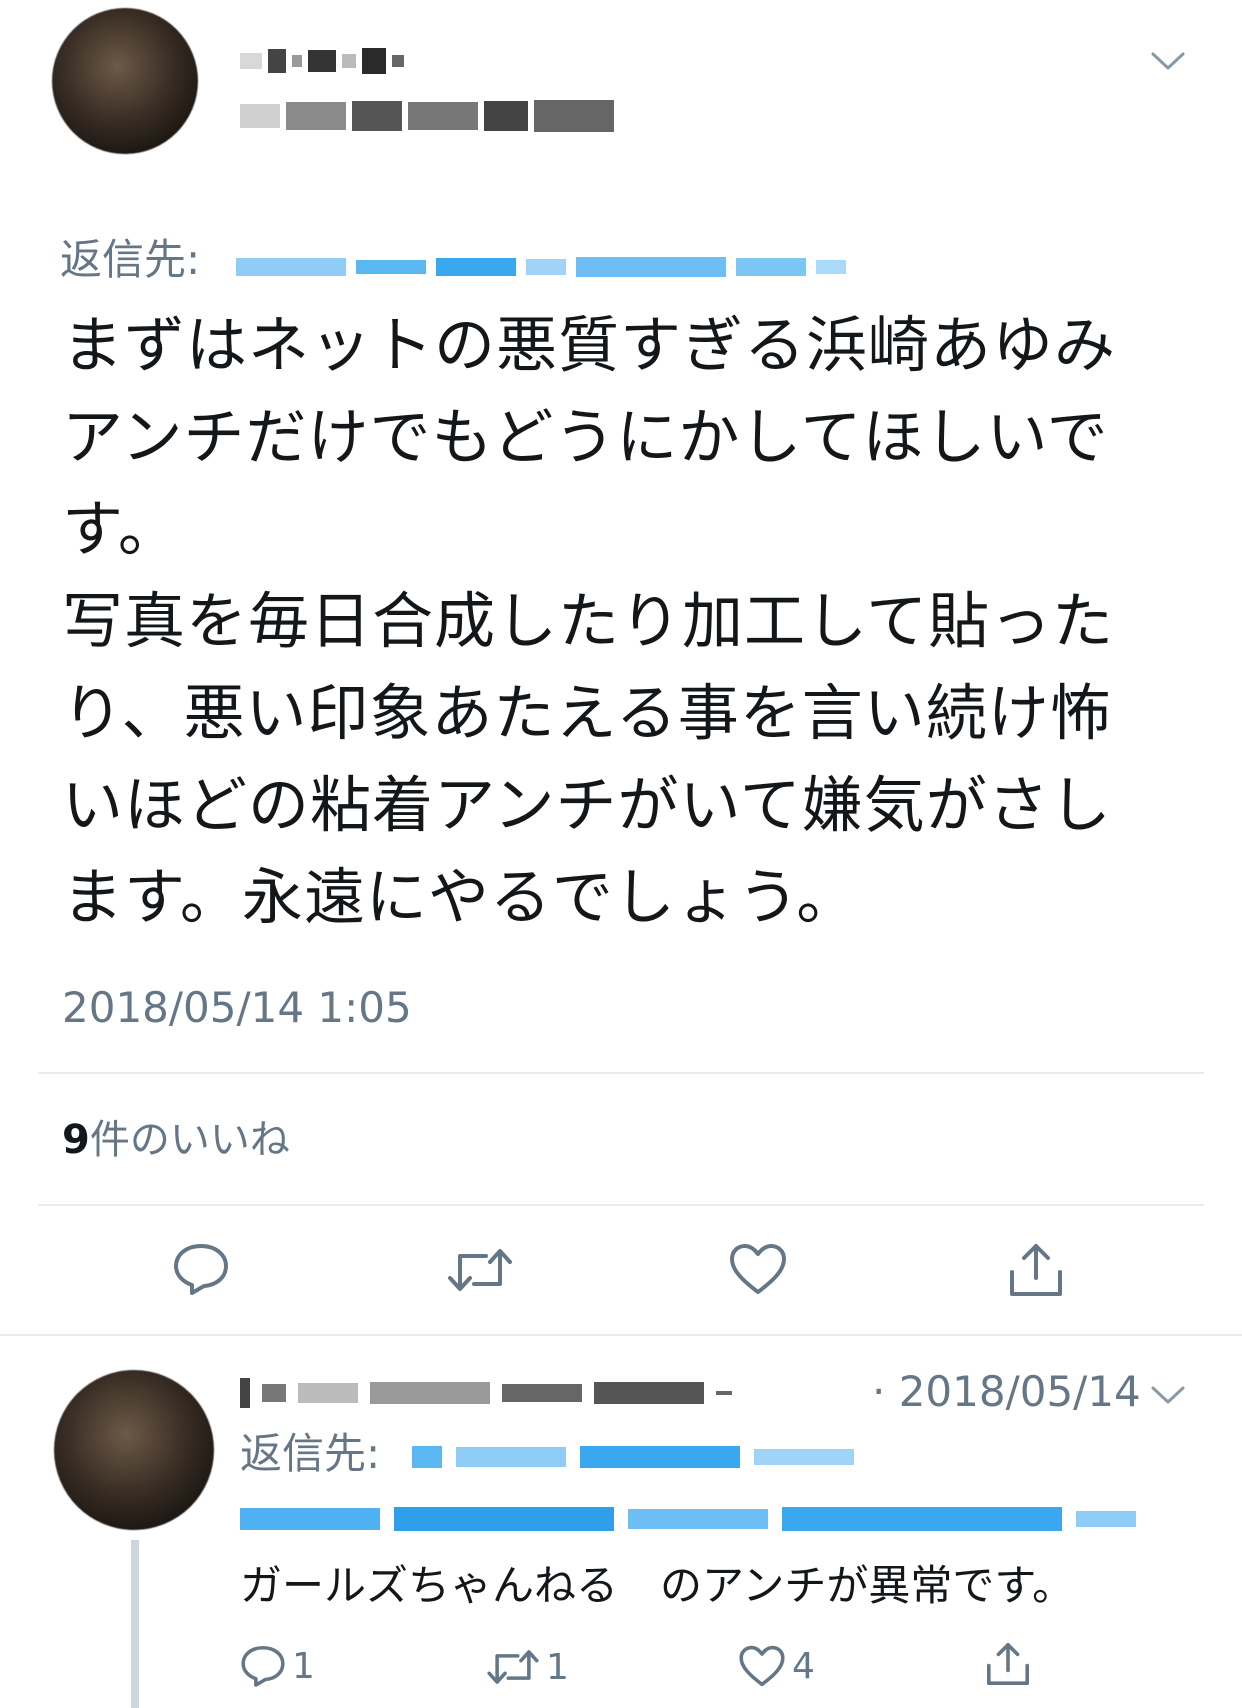  Describe the element at coordinates (427, 116) in the screenshot. I see `username-redacted` at that location.